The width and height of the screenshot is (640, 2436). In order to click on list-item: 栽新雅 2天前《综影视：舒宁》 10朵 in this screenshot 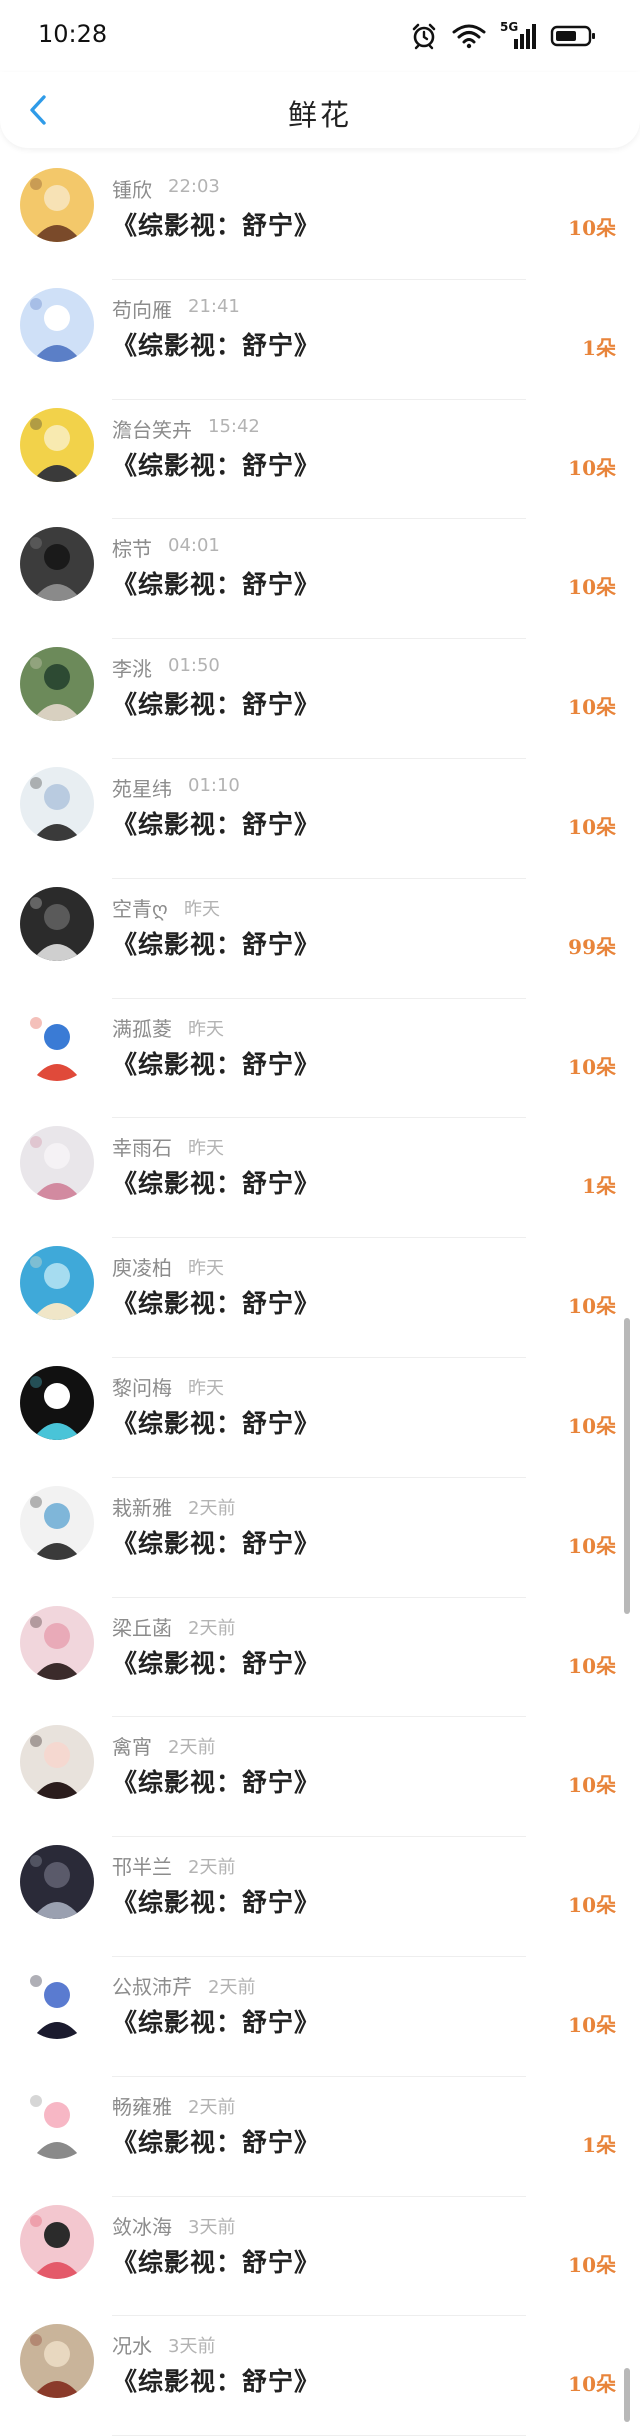, I will do `click(320, 1538)`.